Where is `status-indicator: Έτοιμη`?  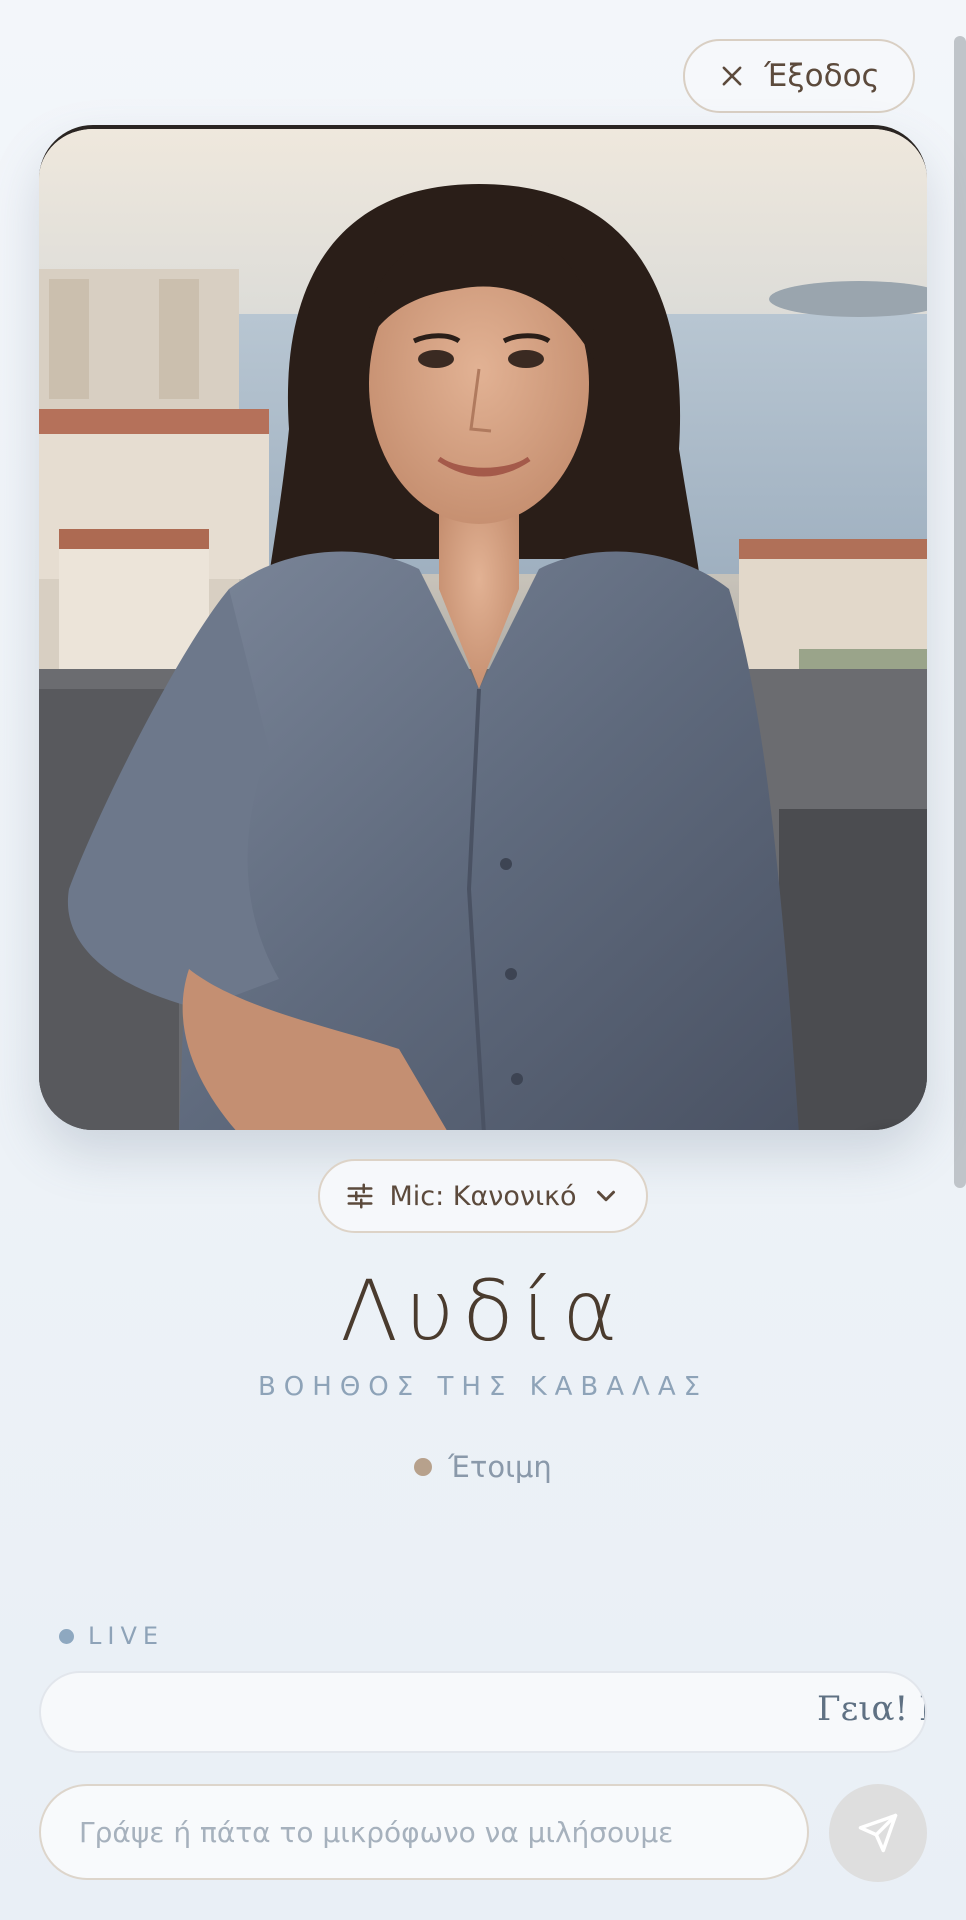
status-indicator: Έτοιμη is located at coordinates (483, 1467).